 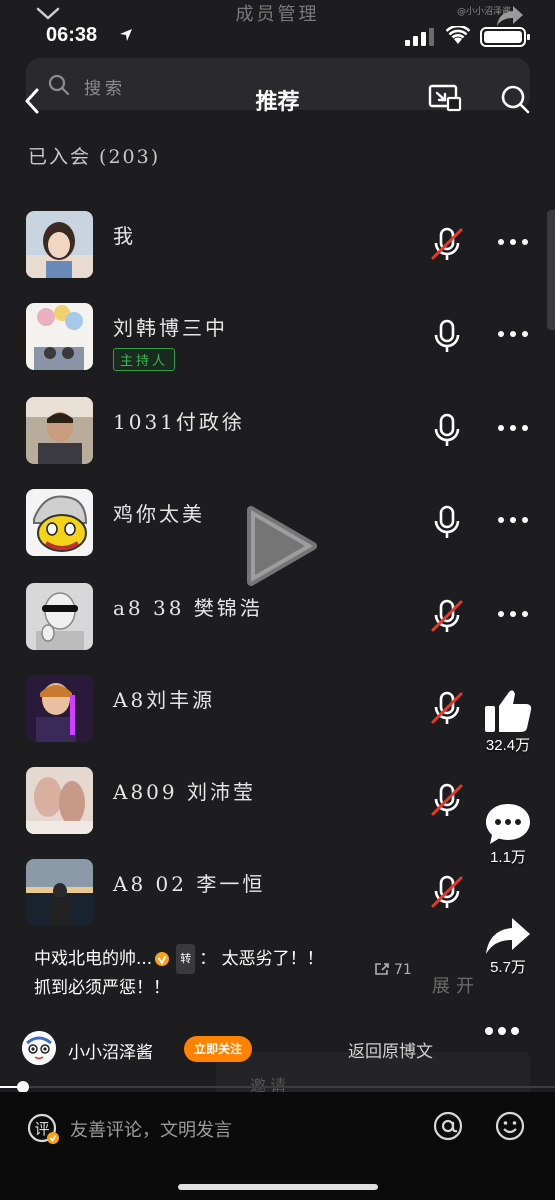 I want to click on member-name: A809 刘沛莹, so click(x=184, y=792).